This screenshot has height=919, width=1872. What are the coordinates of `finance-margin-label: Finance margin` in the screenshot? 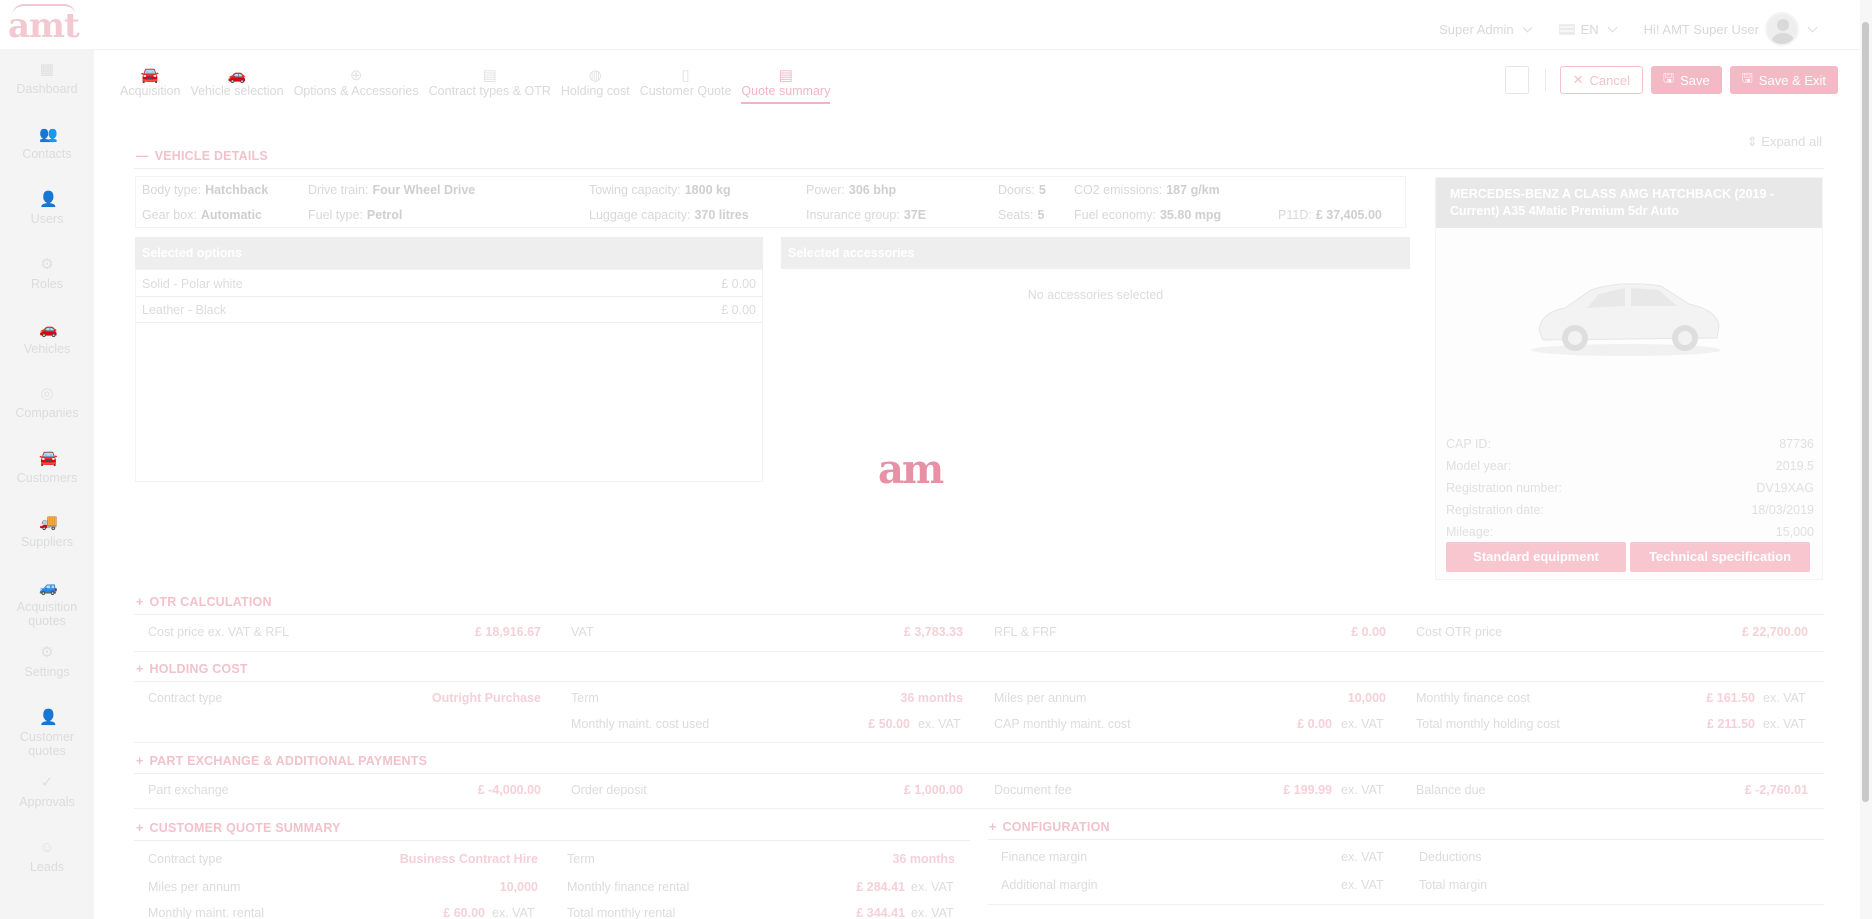 It's located at (1044, 857).